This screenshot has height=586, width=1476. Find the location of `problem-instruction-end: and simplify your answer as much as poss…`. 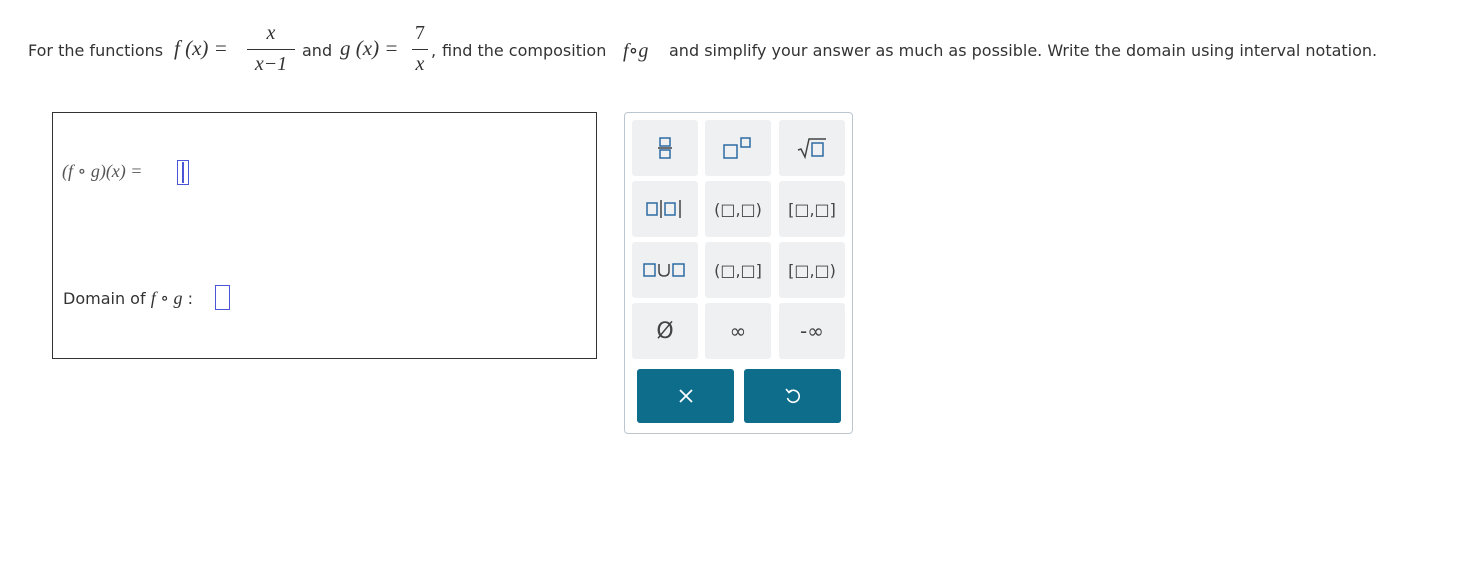

problem-instruction-end: and simplify your answer as much as poss… is located at coordinates (1023, 50).